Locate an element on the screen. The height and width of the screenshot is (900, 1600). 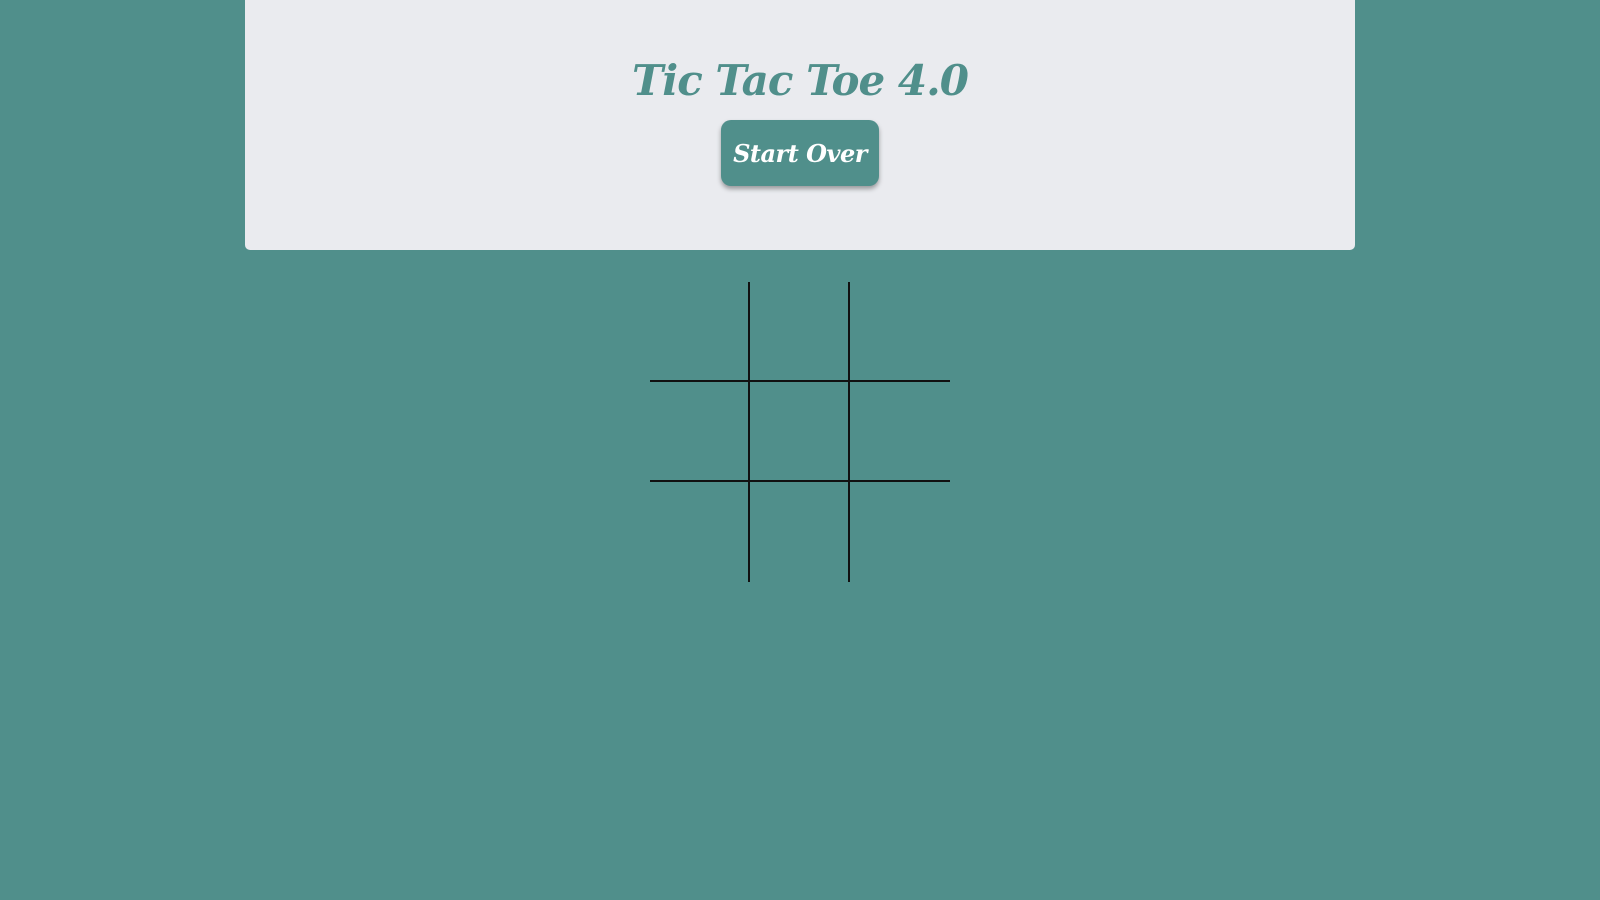
game-title: Tic Tac Toe 4.0 is located at coordinates (800, 80).